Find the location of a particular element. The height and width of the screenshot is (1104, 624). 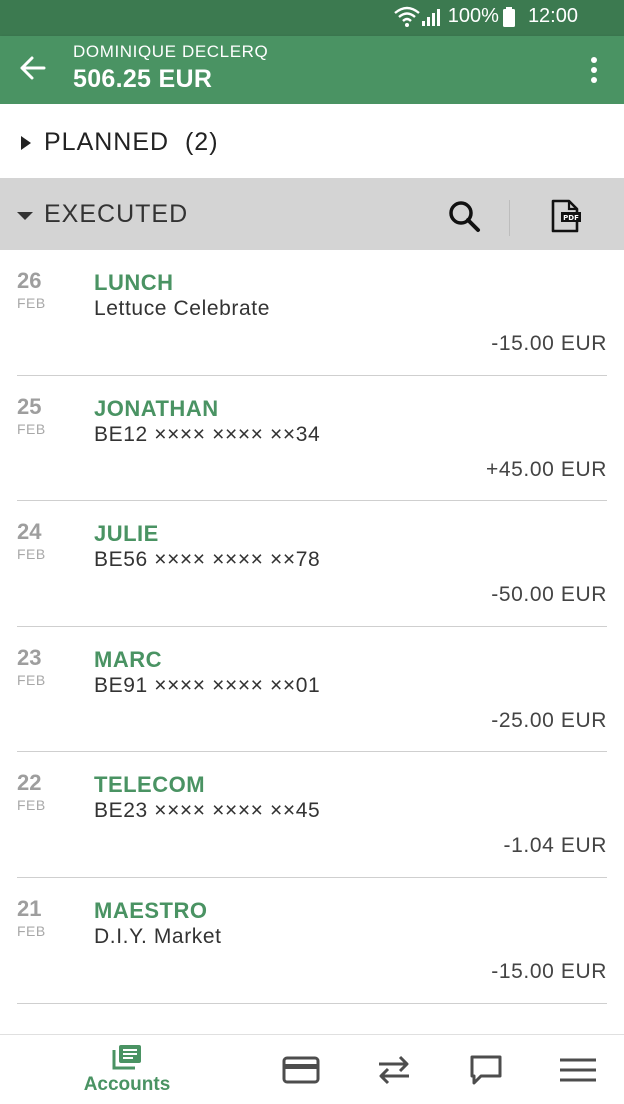

nav-transfer is located at coordinates (394, 1069).